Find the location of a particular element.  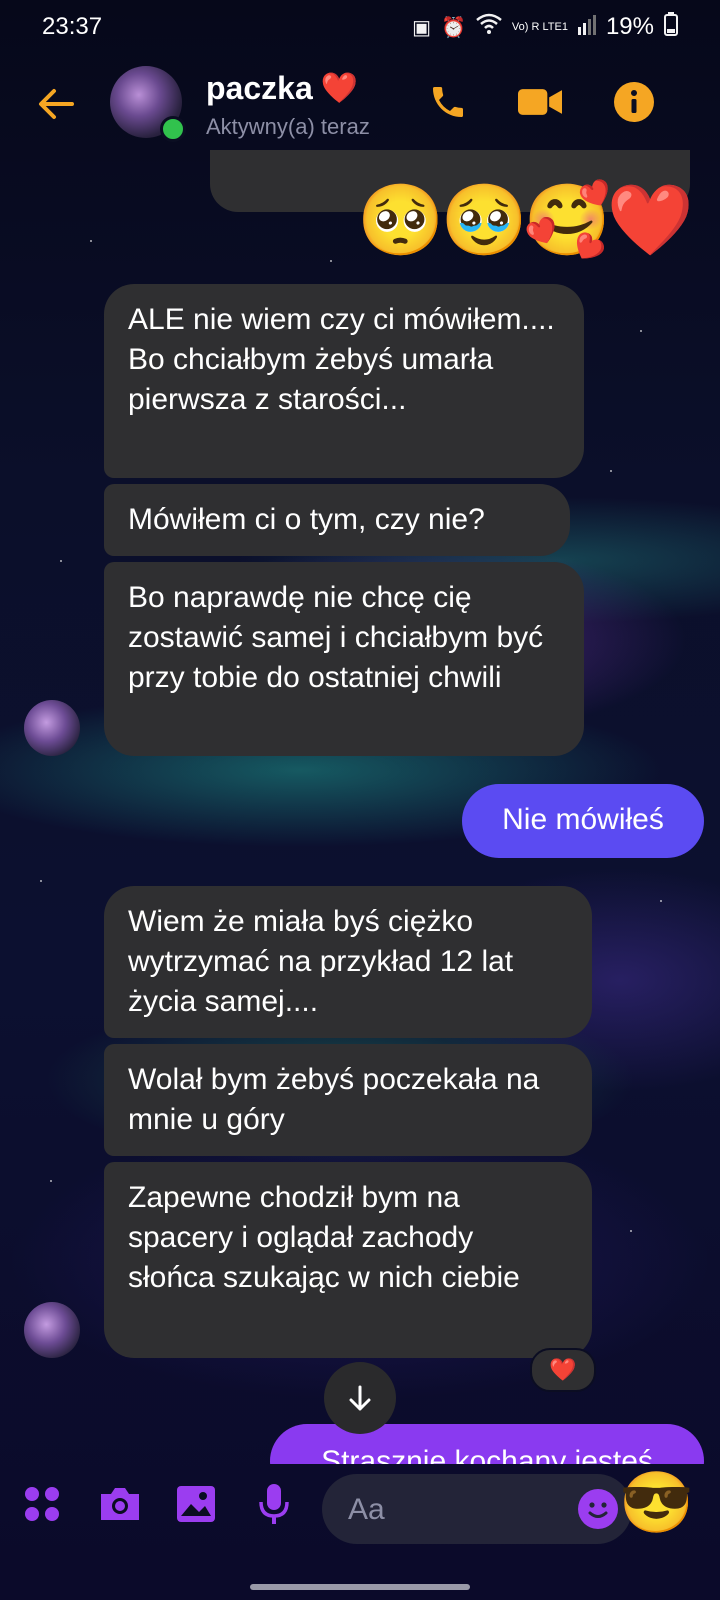

contact-name: paczka ❤️ is located at coordinates (282, 88).